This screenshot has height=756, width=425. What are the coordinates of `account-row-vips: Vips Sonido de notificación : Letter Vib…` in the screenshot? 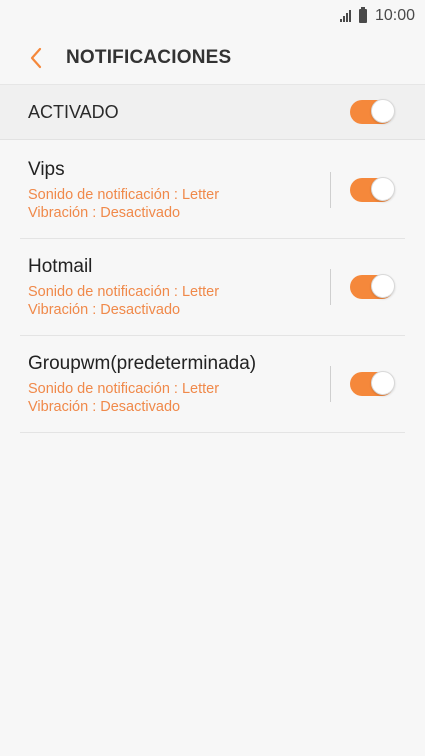 It's located at (212, 190).